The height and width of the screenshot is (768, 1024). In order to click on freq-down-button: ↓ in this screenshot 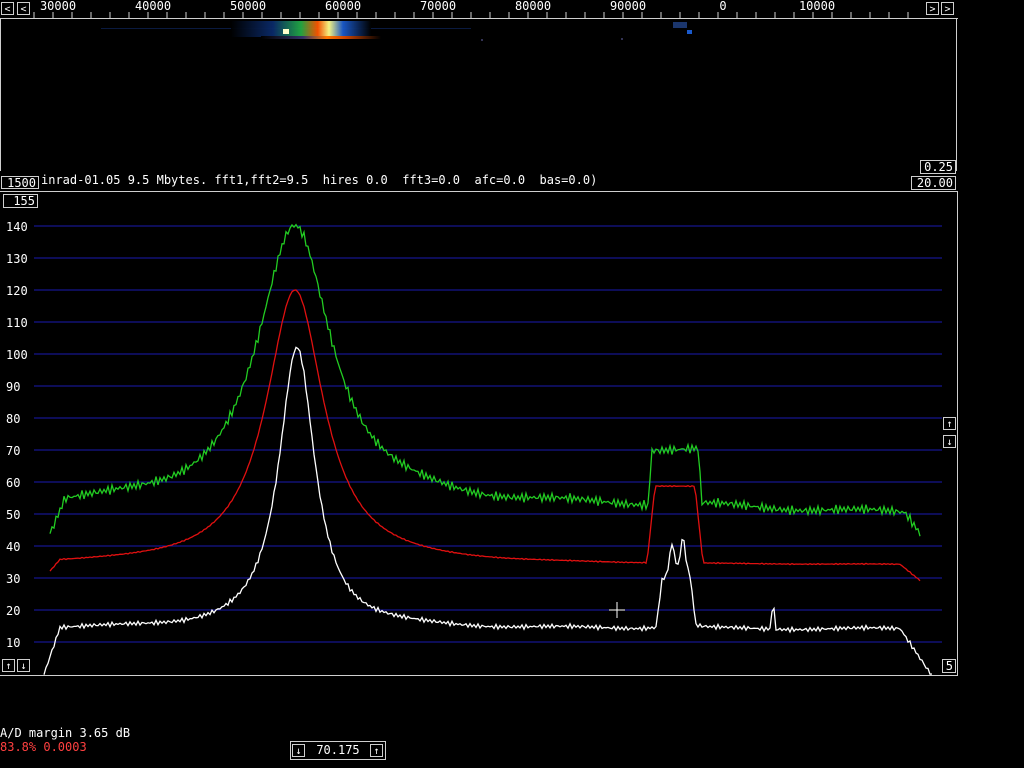, I will do `click(298, 750)`.